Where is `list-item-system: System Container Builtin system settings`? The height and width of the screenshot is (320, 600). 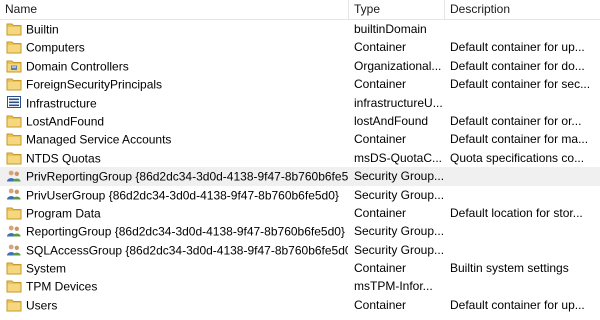 list-item-system: System Container Builtin system settings is located at coordinates (300, 268).